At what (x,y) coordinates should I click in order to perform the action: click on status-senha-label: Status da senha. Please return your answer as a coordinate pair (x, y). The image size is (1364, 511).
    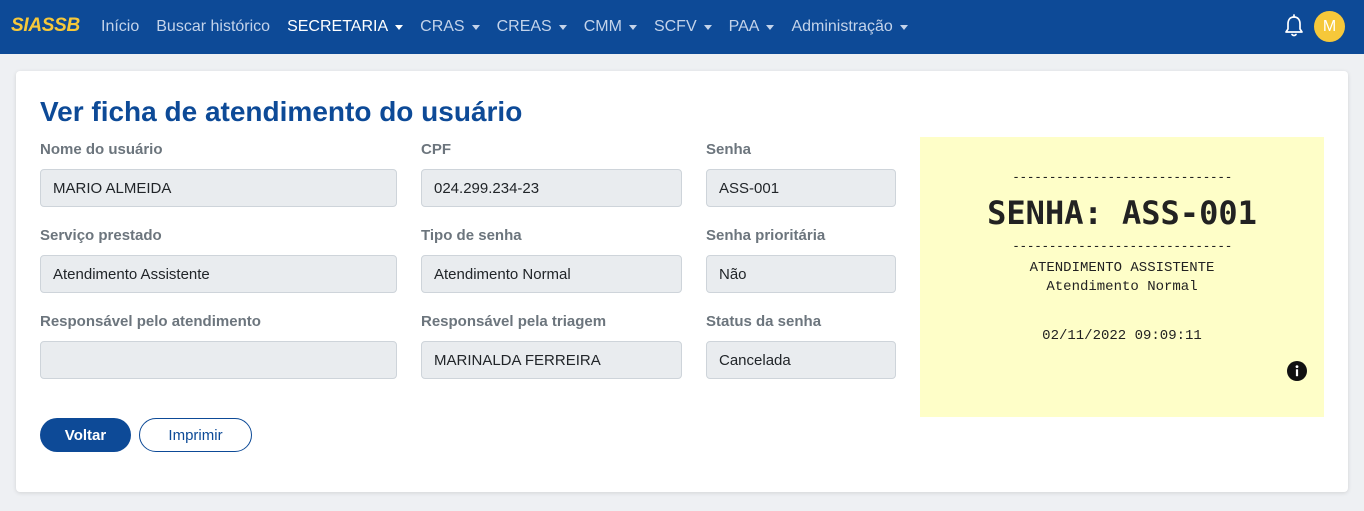
    Looking at the image, I should click on (764, 321).